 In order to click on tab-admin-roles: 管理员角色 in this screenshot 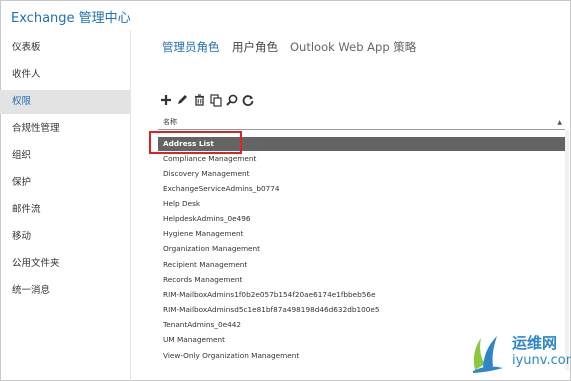, I will do `click(191, 47)`.